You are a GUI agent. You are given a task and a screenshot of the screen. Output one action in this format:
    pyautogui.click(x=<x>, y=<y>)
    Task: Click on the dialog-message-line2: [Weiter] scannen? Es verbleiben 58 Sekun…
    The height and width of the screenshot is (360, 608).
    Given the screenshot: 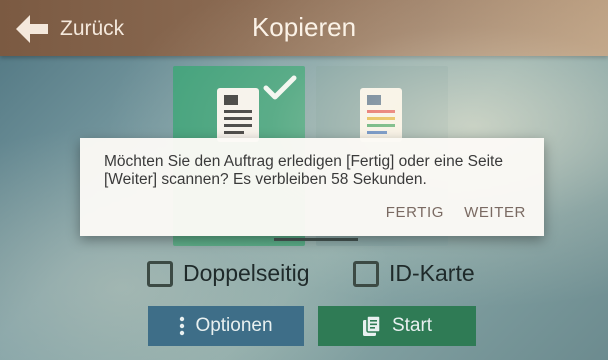 What is the action you would take?
    pyautogui.click(x=265, y=179)
    